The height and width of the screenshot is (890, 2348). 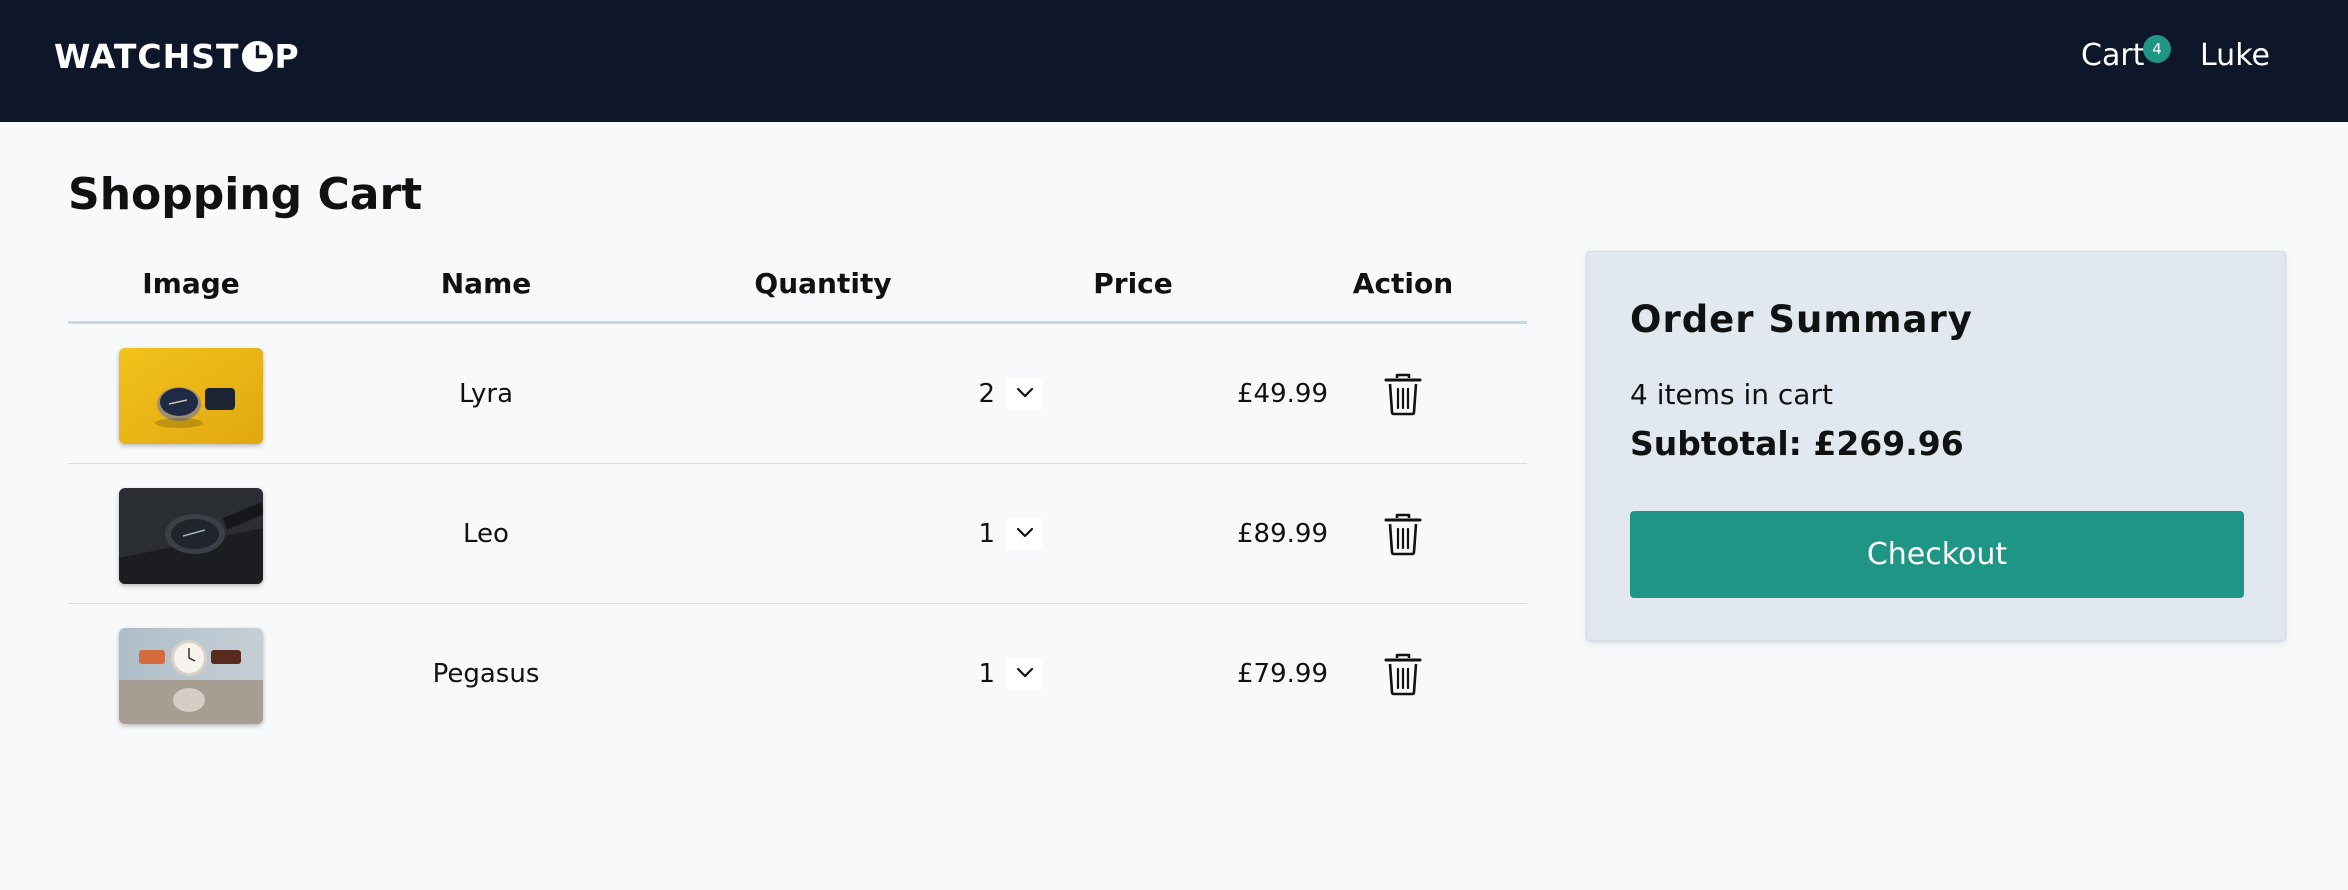 What do you see at coordinates (191, 283) in the screenshot?
I see `column-header-image: Image` at bounding box center [191, 283].